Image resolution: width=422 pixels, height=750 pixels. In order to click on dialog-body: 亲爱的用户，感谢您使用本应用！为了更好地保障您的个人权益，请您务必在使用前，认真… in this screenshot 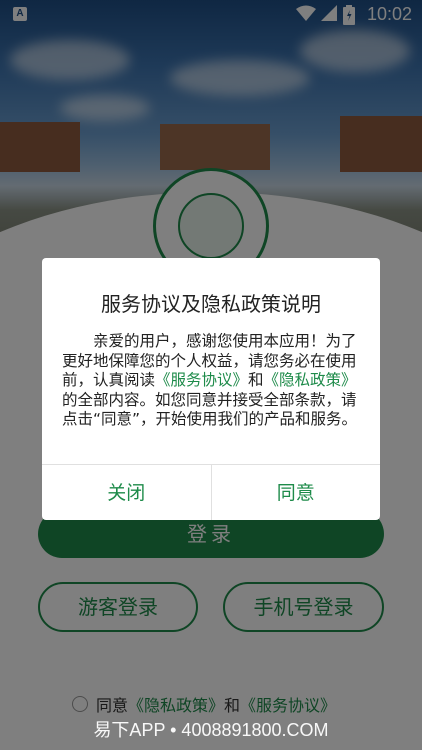, I will do `click(212, 381)`.